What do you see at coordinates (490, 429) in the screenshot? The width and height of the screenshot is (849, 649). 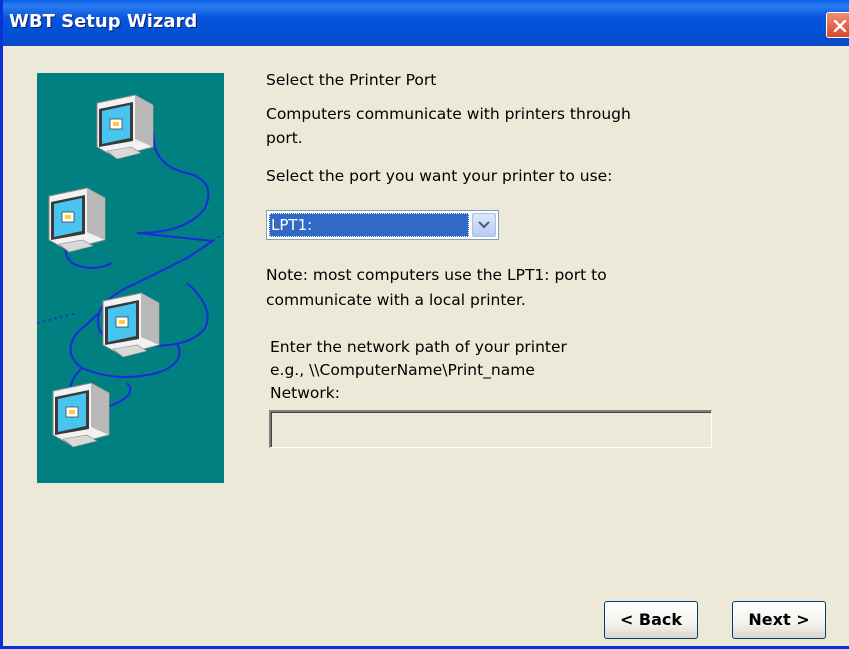 I see `network-path-input` at bounding box center [490, 429].